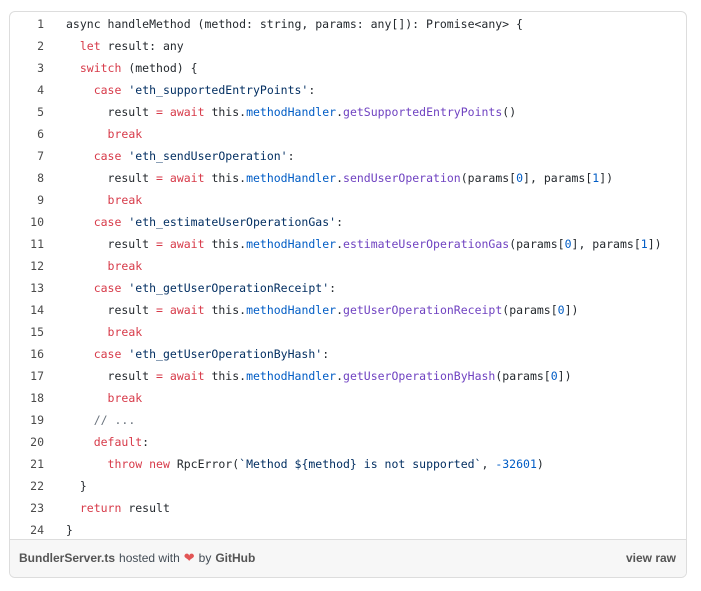 This screenshot has height=591, width=701. Describe the element at coordinates (159, 68) in the screenshot. I see `code-token: (method) {` at that location.